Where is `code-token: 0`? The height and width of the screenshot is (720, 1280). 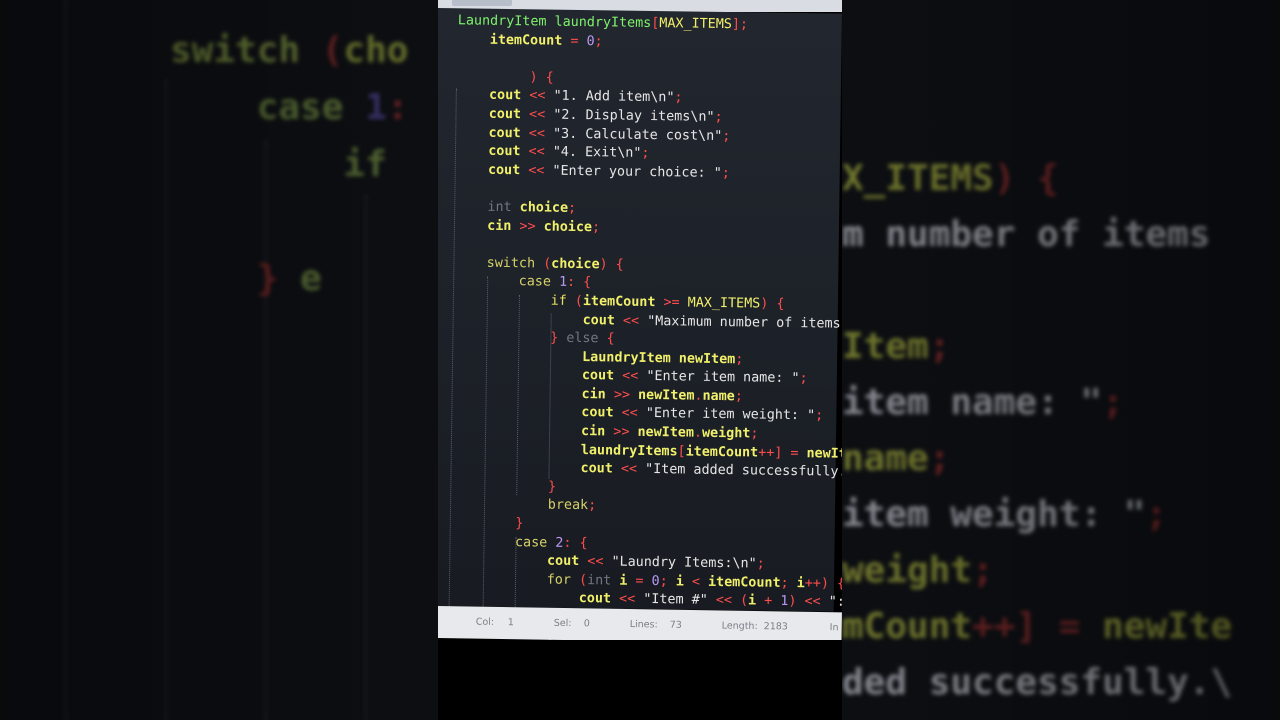 code-token: 0 is located at coordinates (655, 581).